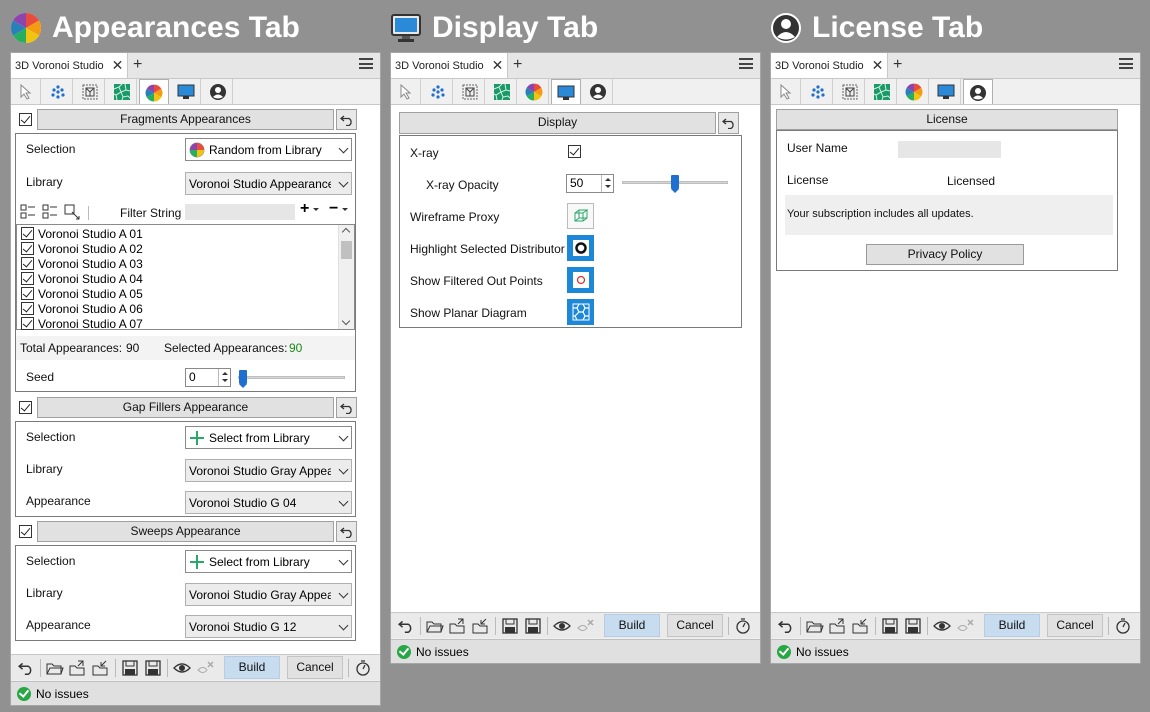  What do you see at coordinates (590, 183) in the screenshot?
I see `xray-opacity-spinbox: 50` at bounding box center [590, 183].